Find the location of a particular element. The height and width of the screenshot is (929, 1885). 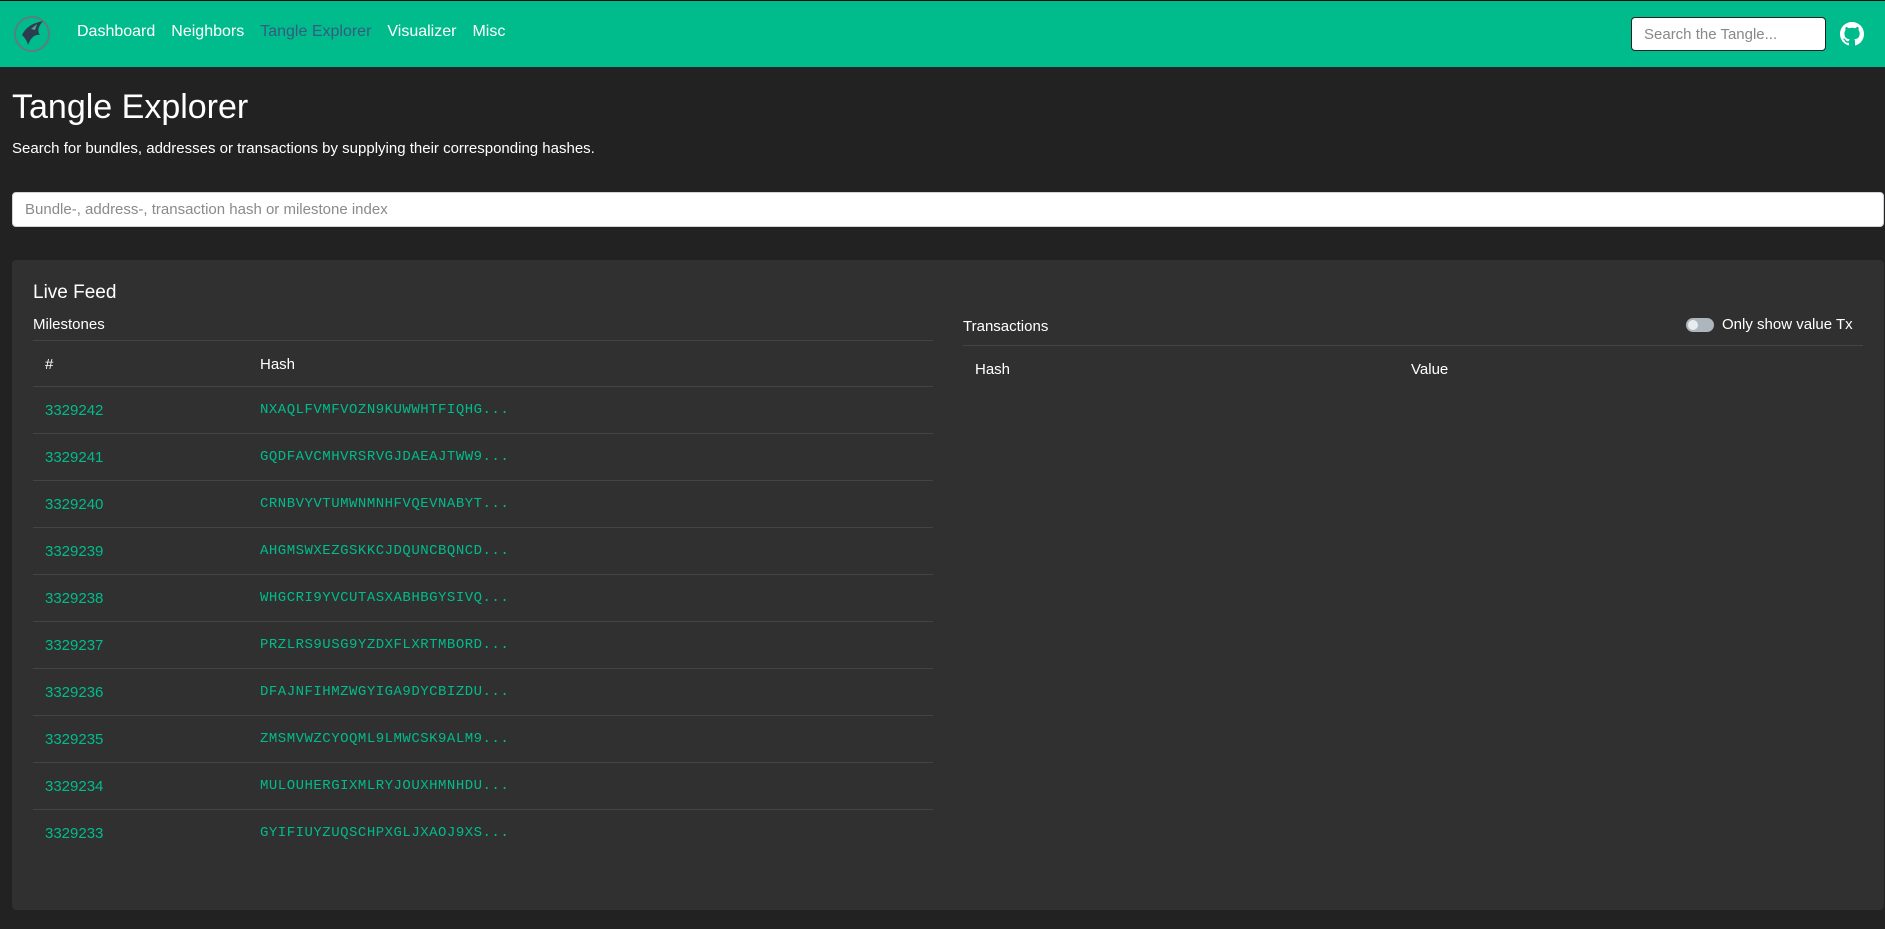

explorer-search-input is located at coordinates (948, 209).